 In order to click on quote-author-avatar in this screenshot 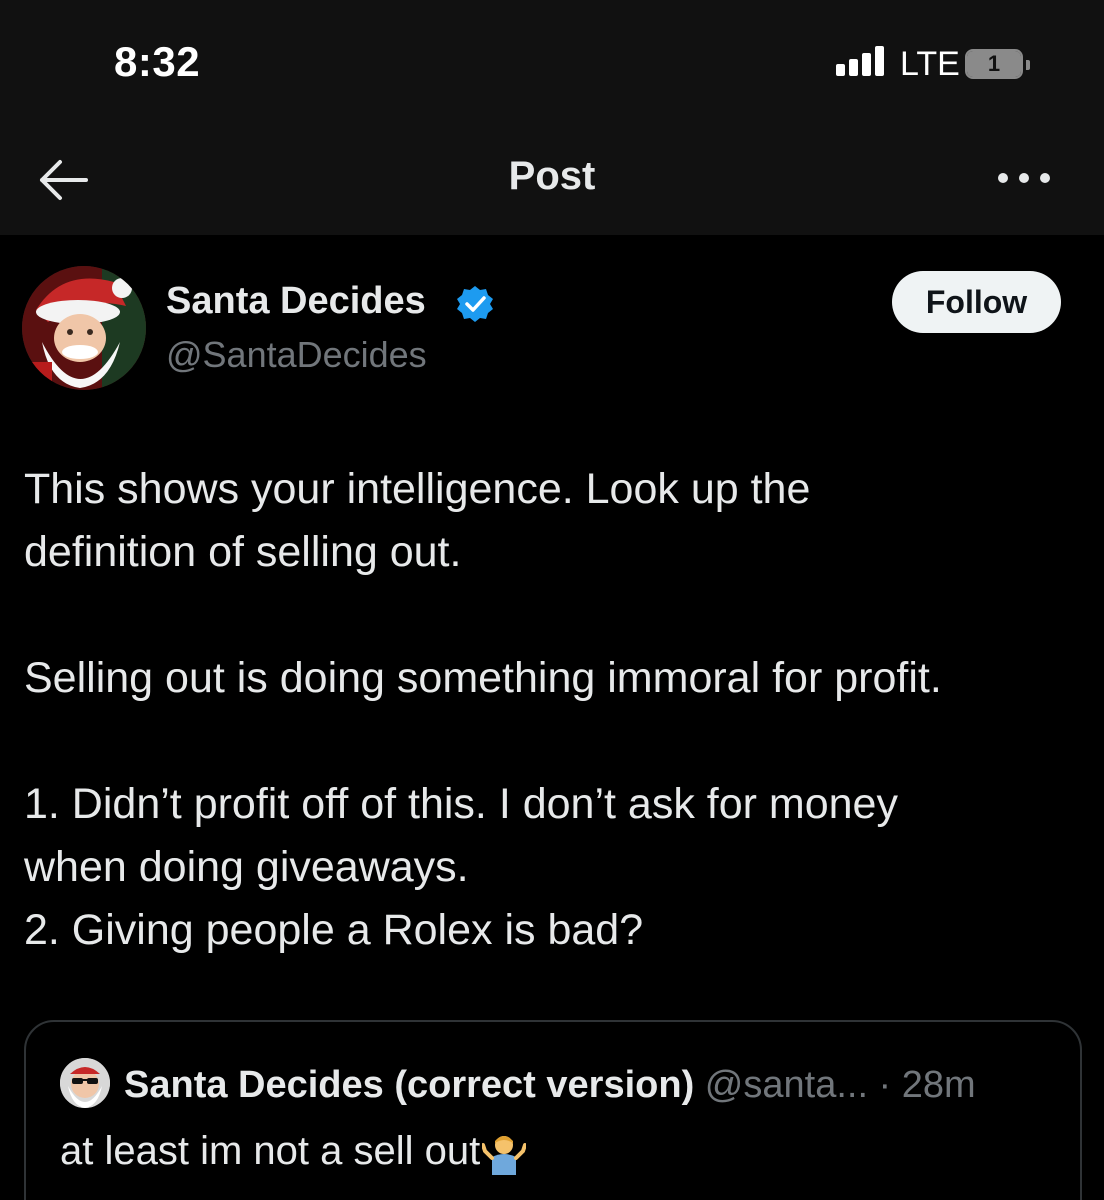, I will do `click(85, 1083)`.